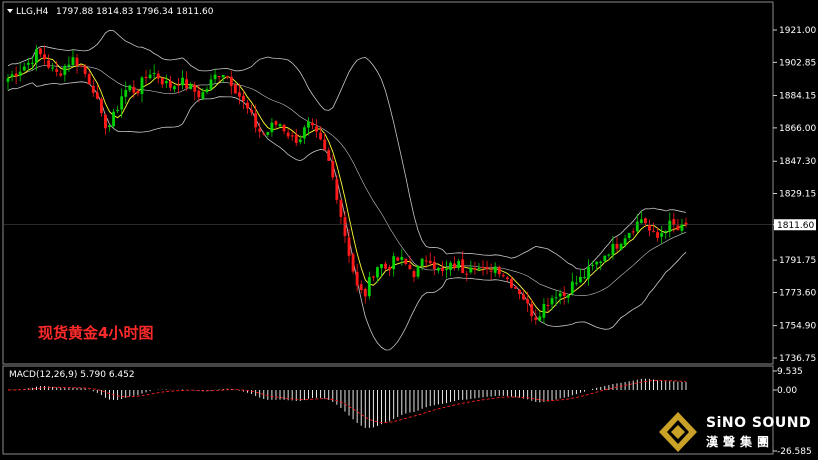 The height and width of the screenshot is (460, 818). I want to click on macd-axis-tick: -26.585, so click(794, 452).